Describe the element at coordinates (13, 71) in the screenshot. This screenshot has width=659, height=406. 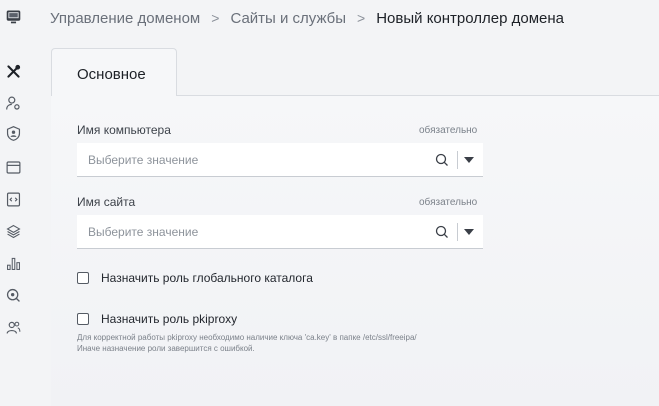
I see `tools-icon` at that location.